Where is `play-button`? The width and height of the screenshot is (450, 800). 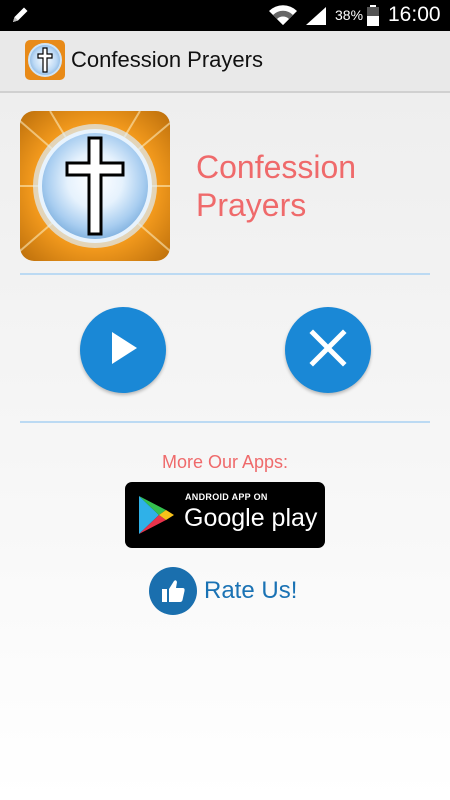 play-button is located at coordinates (123, 350).